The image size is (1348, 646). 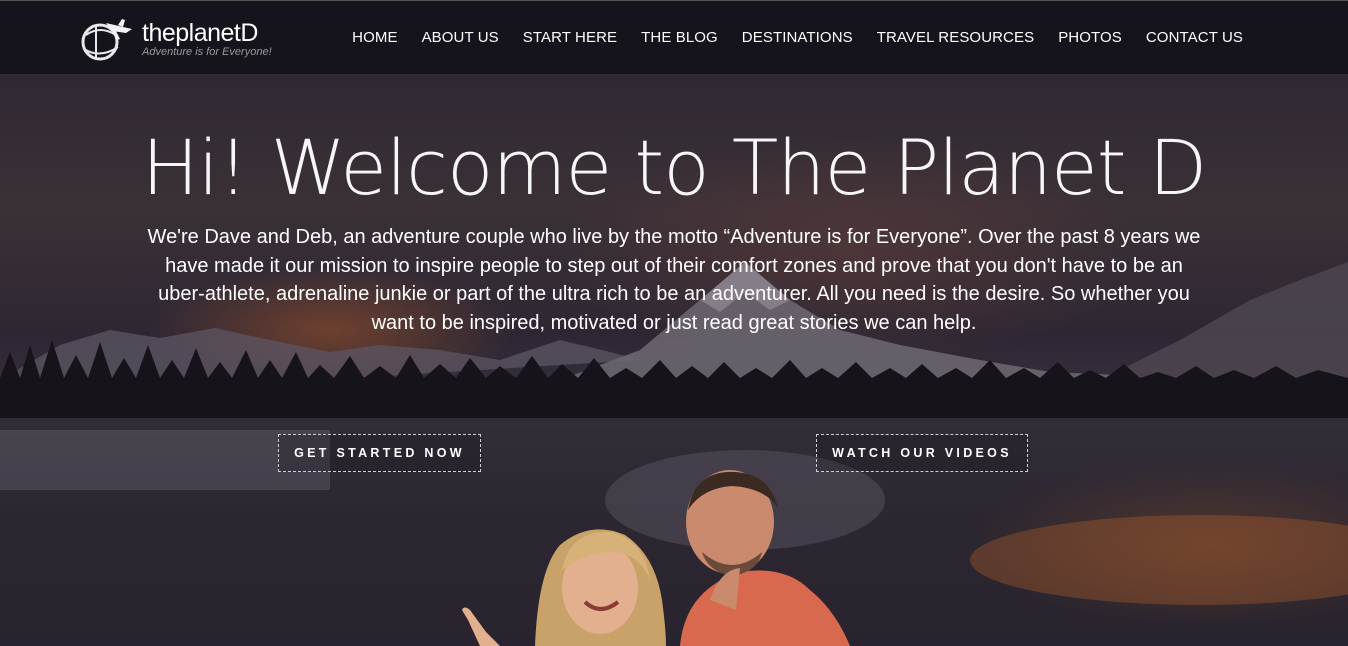 I want to click on nav-item-contact-us: CONTACT US, so click(x=1194, y=38).